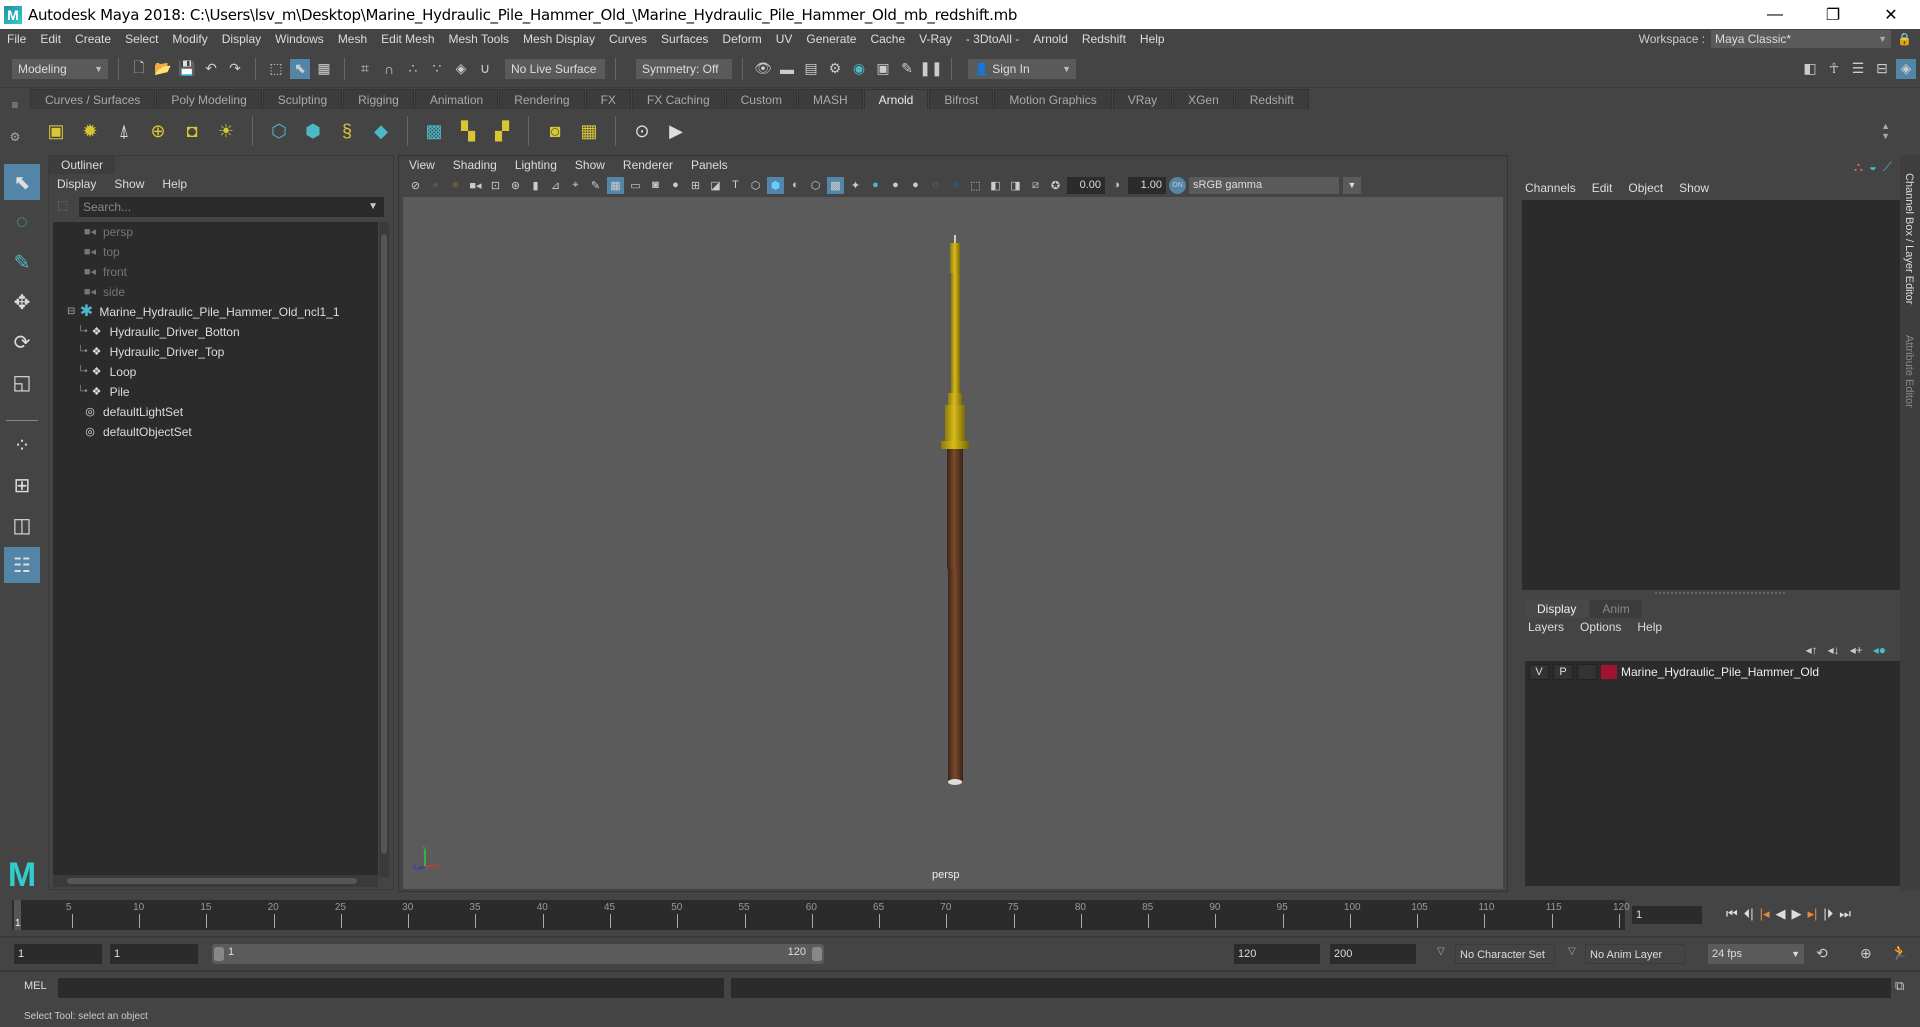 This screenshot has height=1027, width=1920. I want to click on layer-menu-help: Help, so click(1649, 627).